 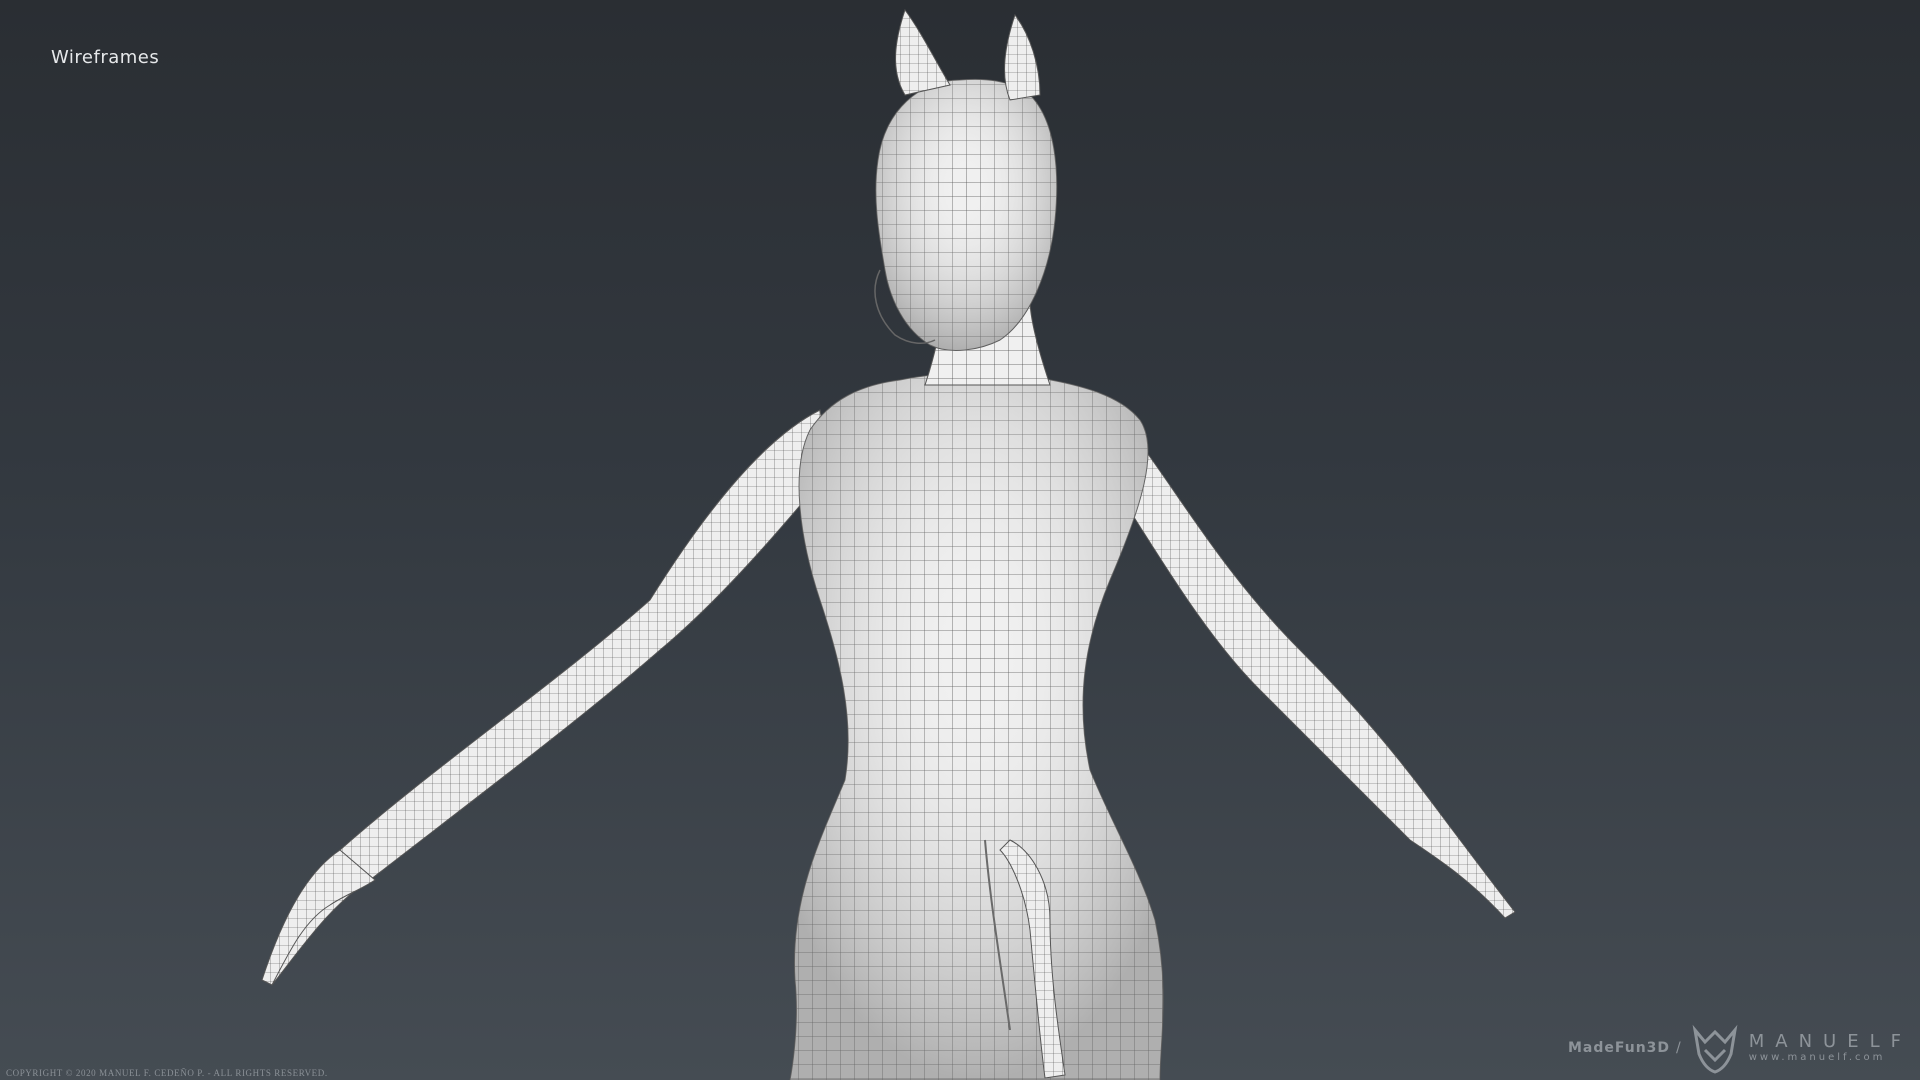 I want to click on right-ear, so click(x=1022, y=57).